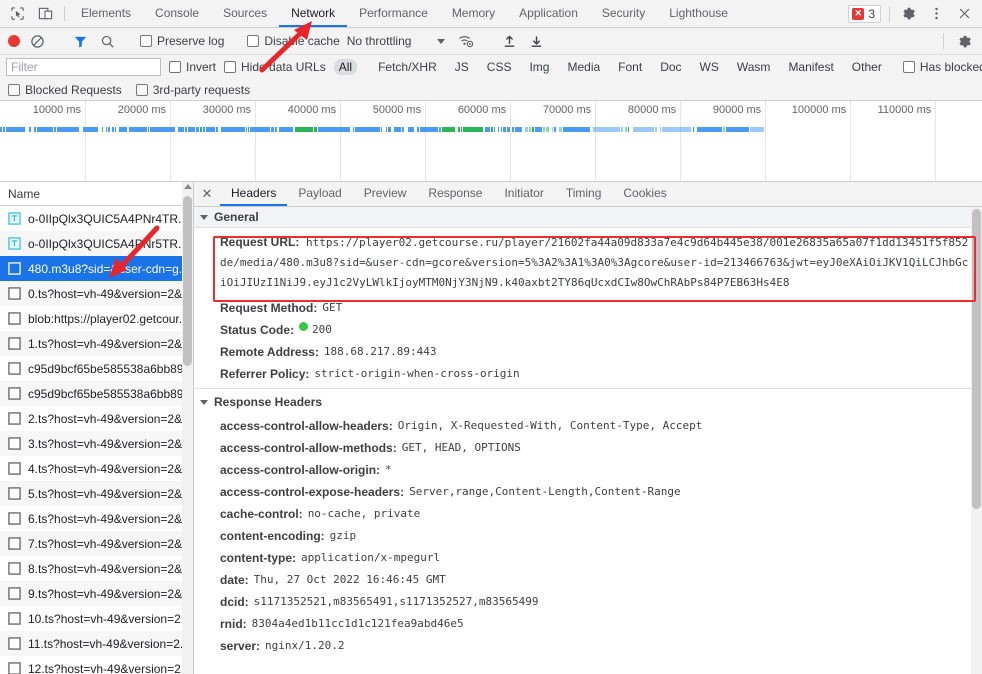 Image resolution: width=982 pixels, height=674 pixels. Describe the element at coordinates (96, 218) in the screenshot. I see `request-list-row: o-0IIpQlx3QUIC5A4PNr4TR..` at that location.